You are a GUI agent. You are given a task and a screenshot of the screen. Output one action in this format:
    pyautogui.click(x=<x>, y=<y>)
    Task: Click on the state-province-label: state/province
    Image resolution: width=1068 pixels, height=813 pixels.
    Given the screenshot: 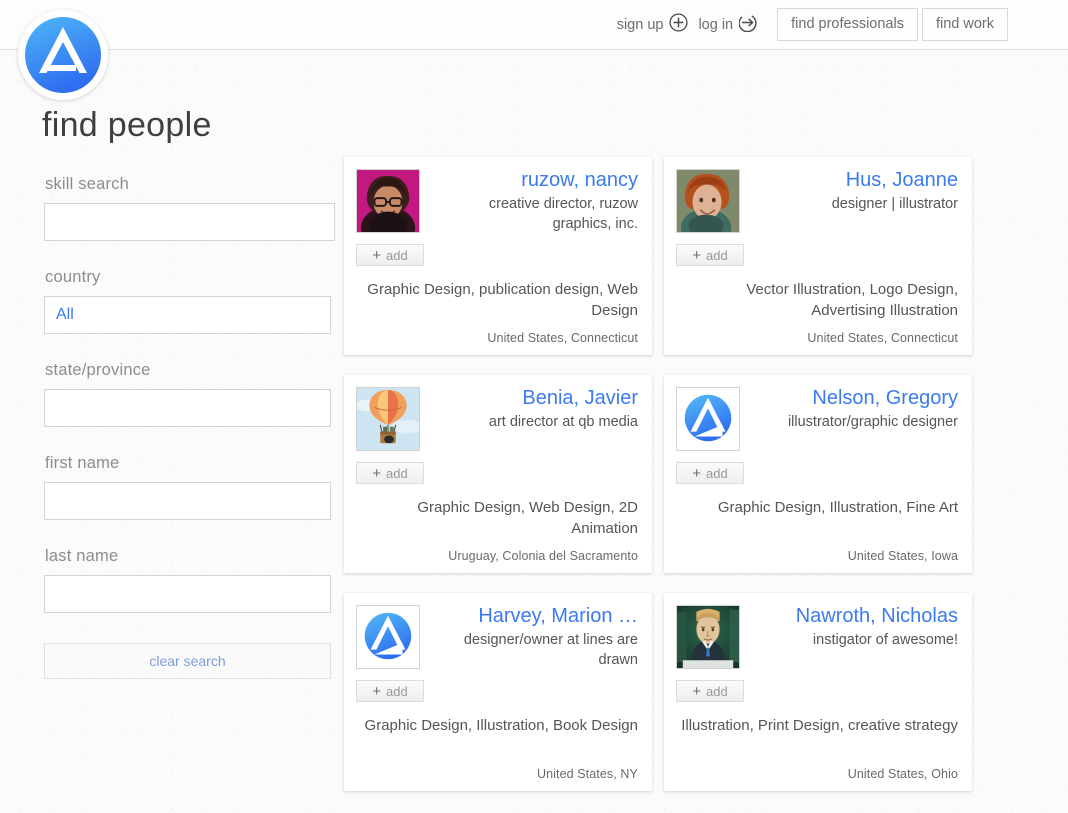 What is the action you would take?
    pyautogui.click(x=98, y=370)
    